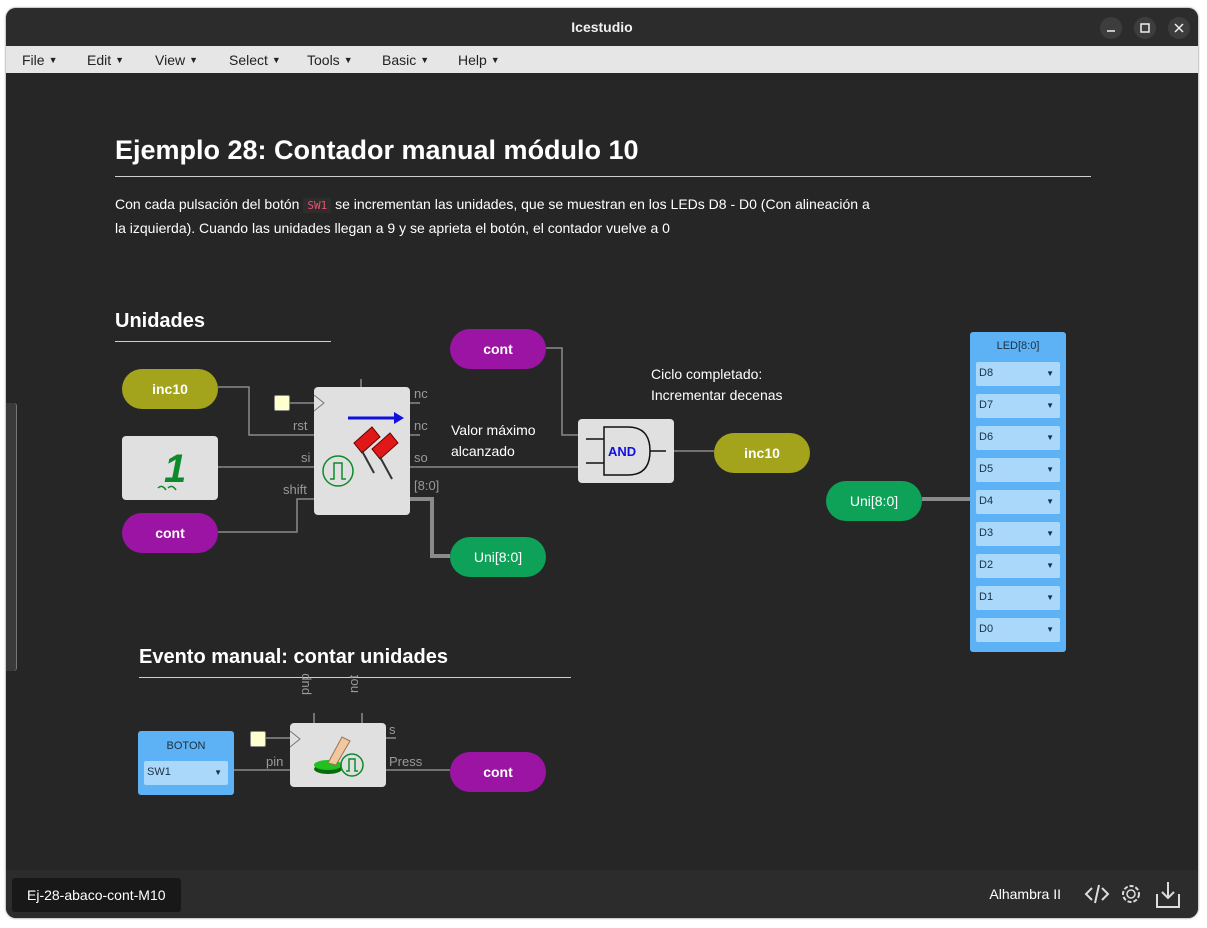 This screenshot has width=1207, height=928. What do you see at coordinates (96, 895) in the screenshot?
I see `file-tab: Ej-28-abaco-cont-M10` at bounding box center [96, 895].